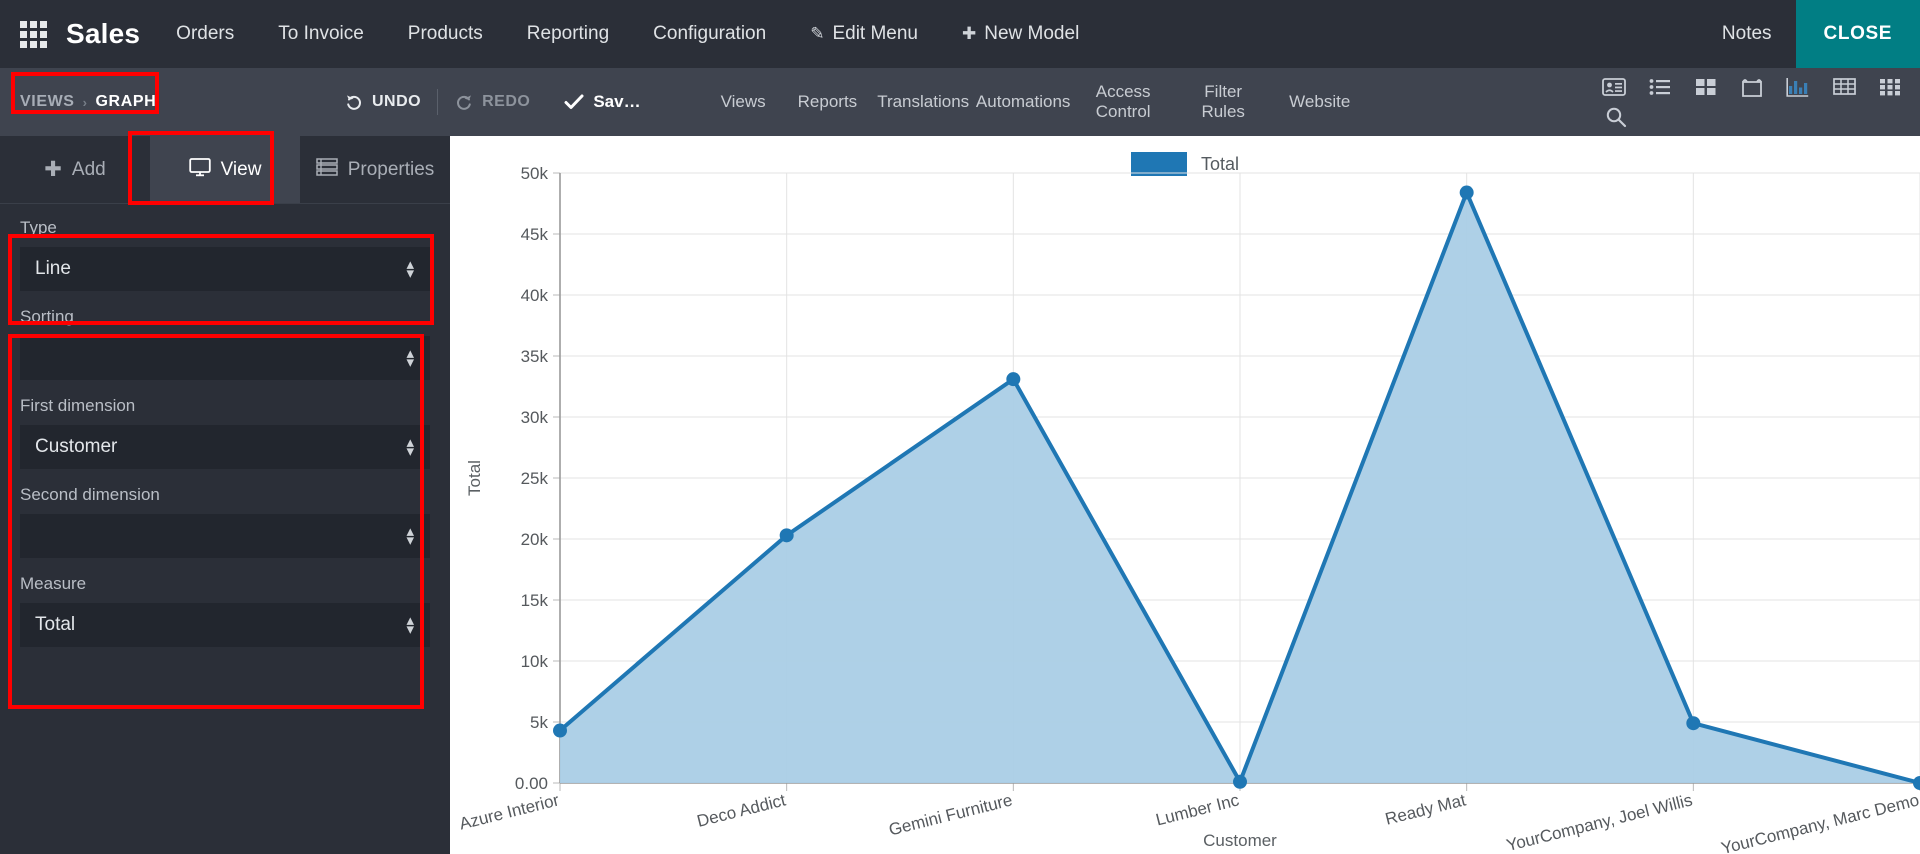 Image resolution: width=1920 pixels, height=854 pixels. I want to click on notes-button: Notes, so click(1747, 34).